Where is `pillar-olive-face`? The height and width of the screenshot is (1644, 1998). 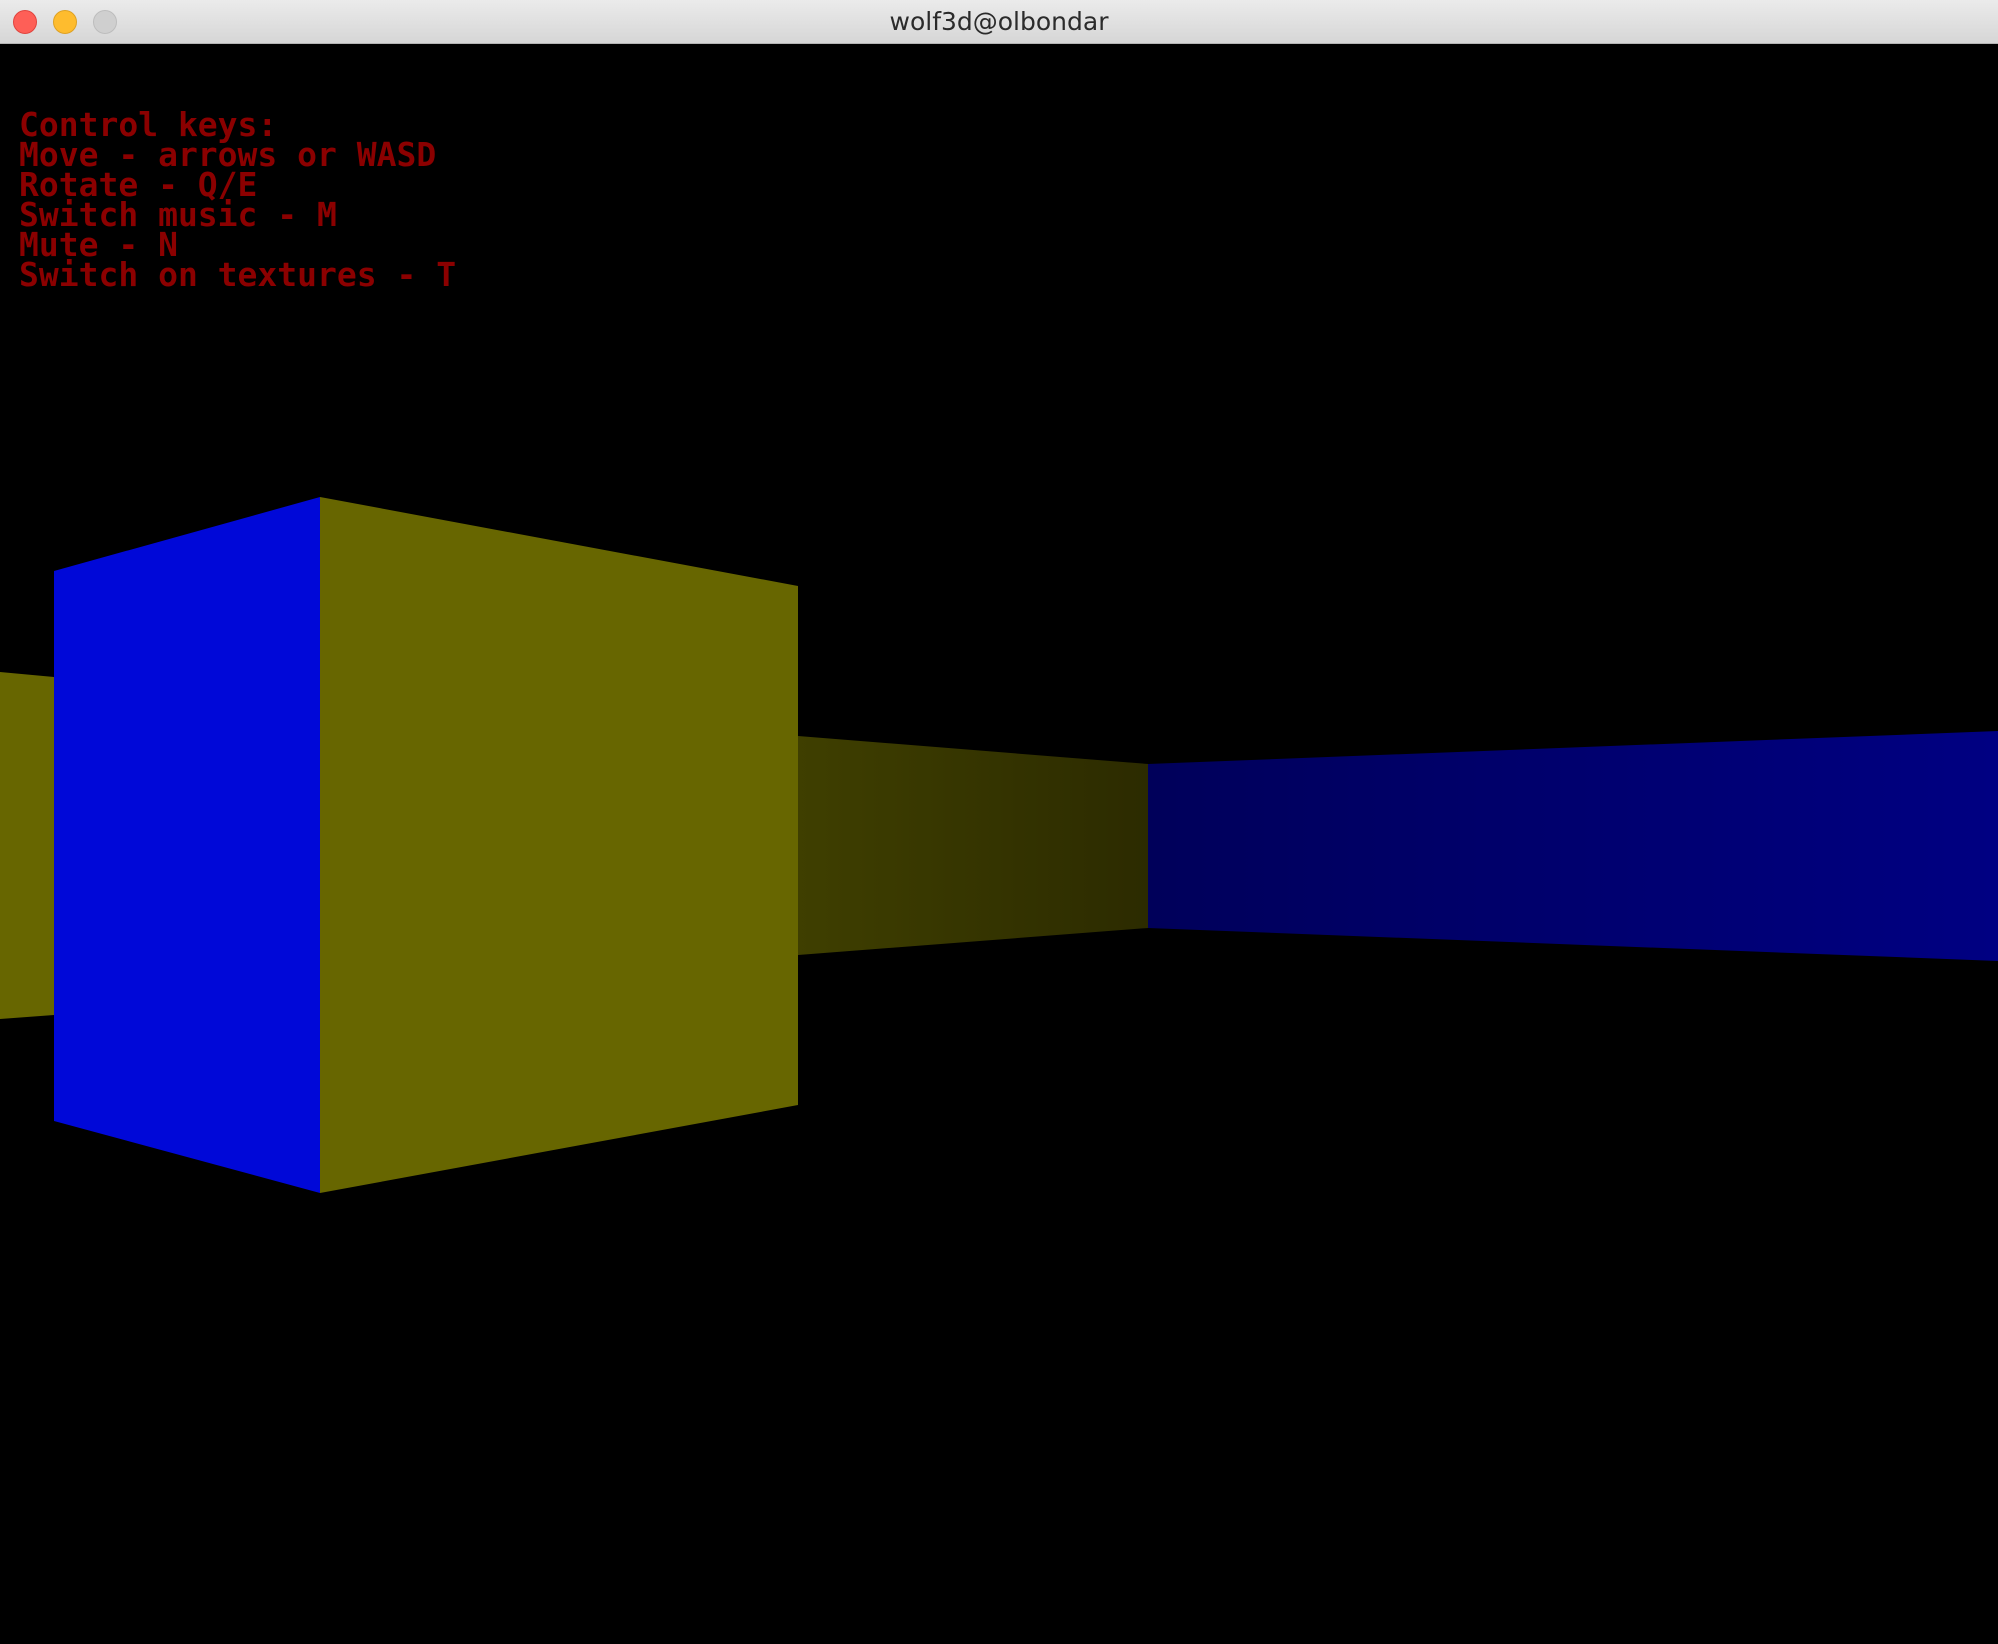 pillar-olive-face is located at coordinates (559, 845).